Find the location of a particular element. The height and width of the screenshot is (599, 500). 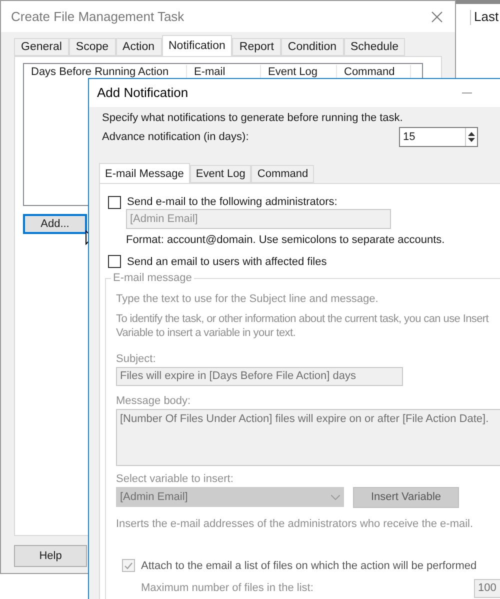

up-arrow-icon is located at coordinates (471, 134).